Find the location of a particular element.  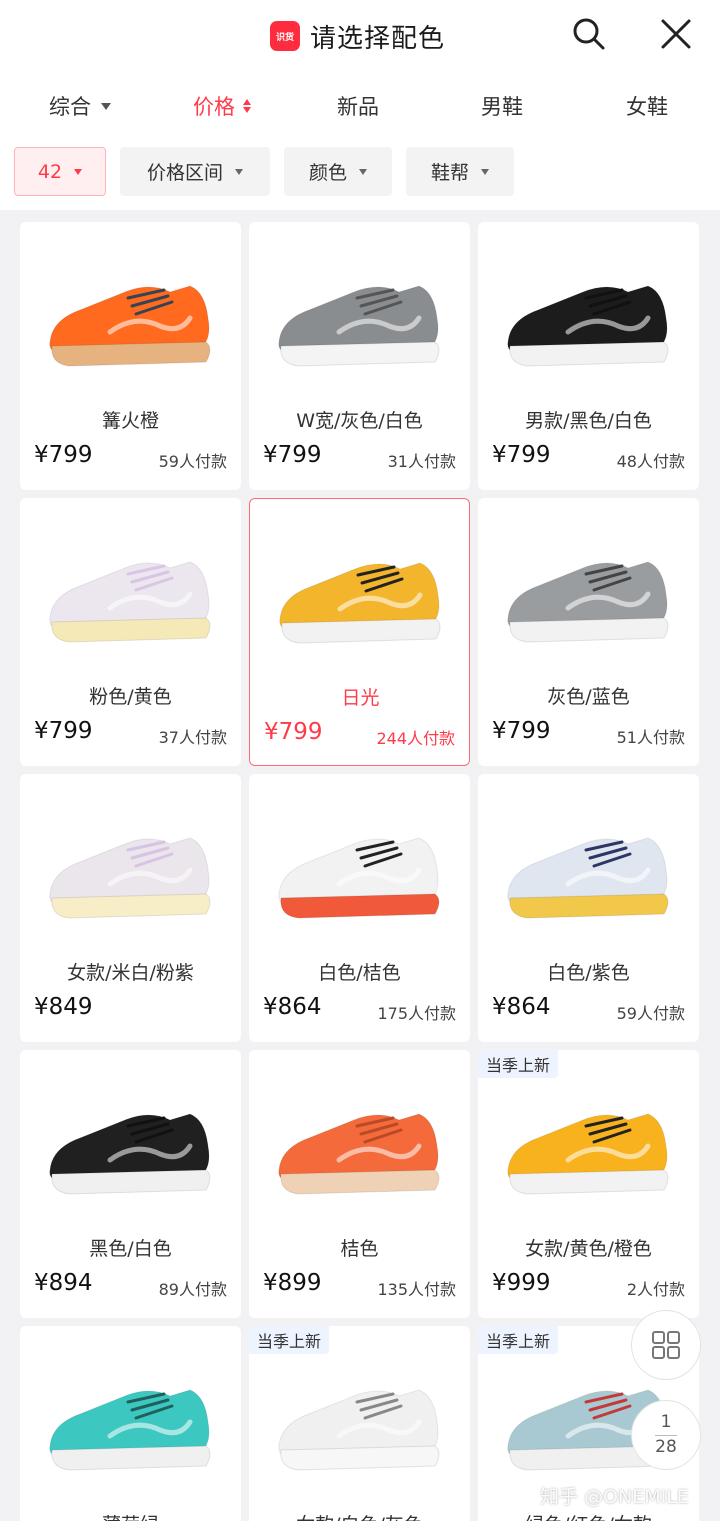

tab-label: 综合 is located at coordinates (70, 107).